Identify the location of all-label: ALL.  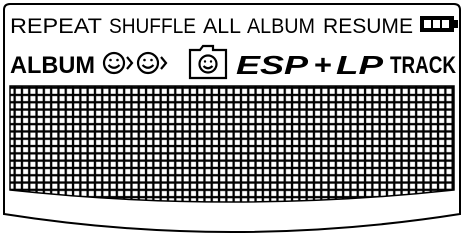
(222, 26).